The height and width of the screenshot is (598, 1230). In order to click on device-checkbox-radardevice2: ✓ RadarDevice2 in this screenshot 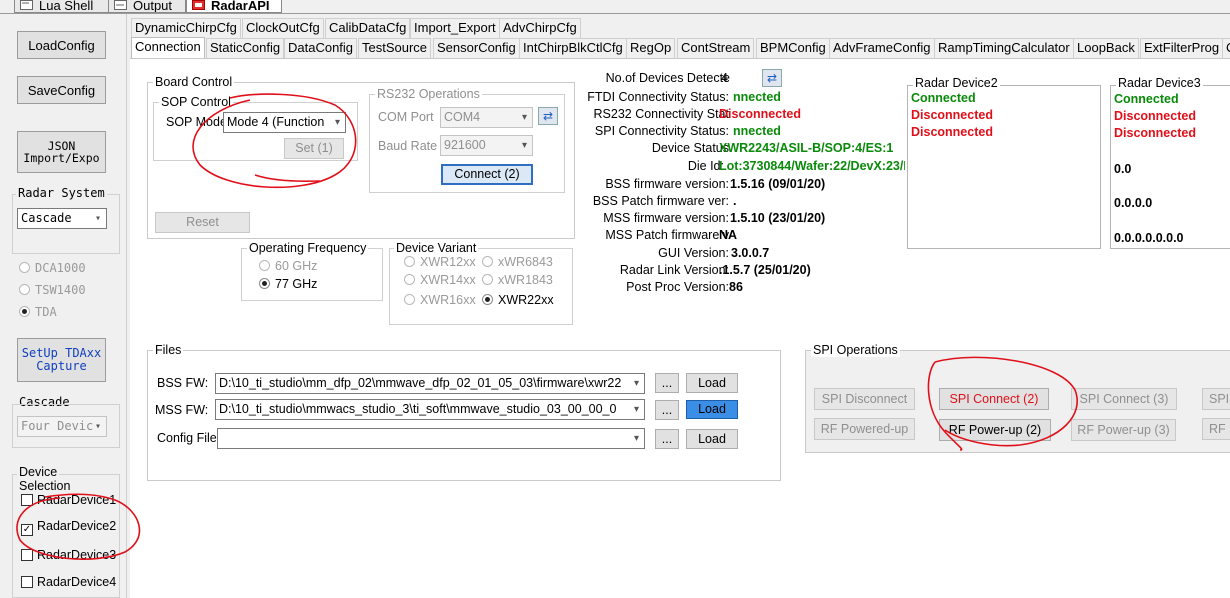, I will do `click(68, 527)`.